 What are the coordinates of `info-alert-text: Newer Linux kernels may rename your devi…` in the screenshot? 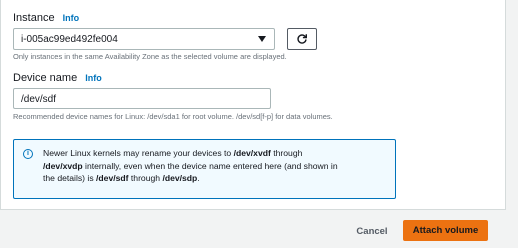 It's located at (190, 165).